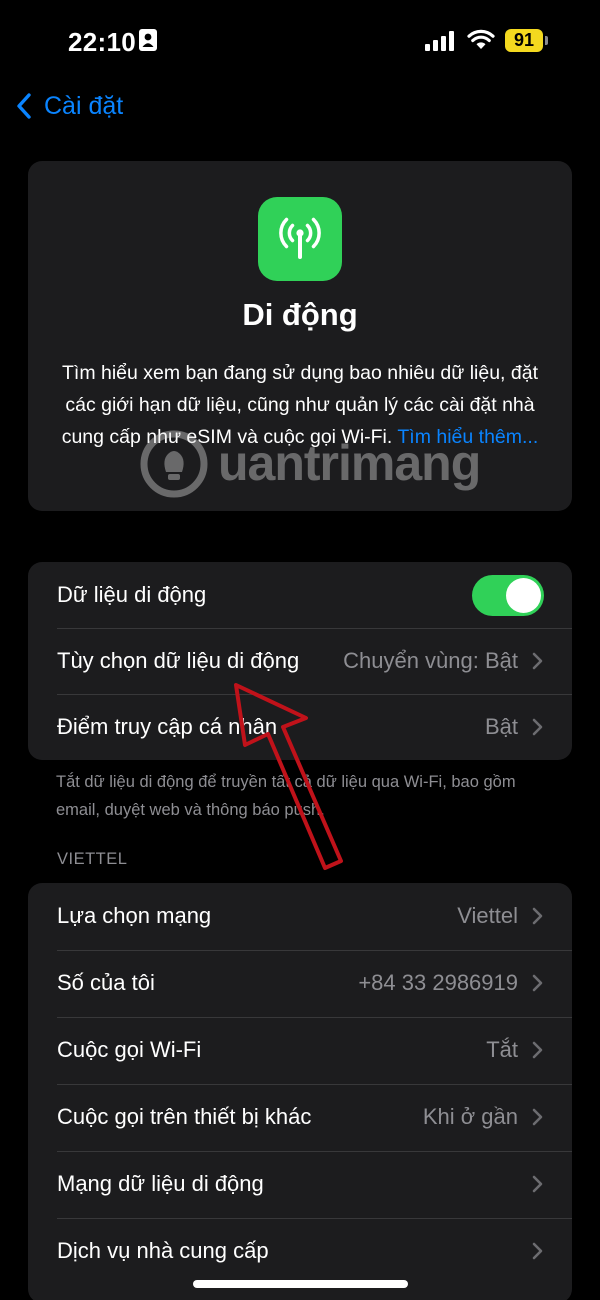 The height and width of the screenshot is (1300, 600). I want to click on row-calls-on-other-devices: Cuộc gọi trên thiết bị khác Khi ở gần, so click(300, 1117).